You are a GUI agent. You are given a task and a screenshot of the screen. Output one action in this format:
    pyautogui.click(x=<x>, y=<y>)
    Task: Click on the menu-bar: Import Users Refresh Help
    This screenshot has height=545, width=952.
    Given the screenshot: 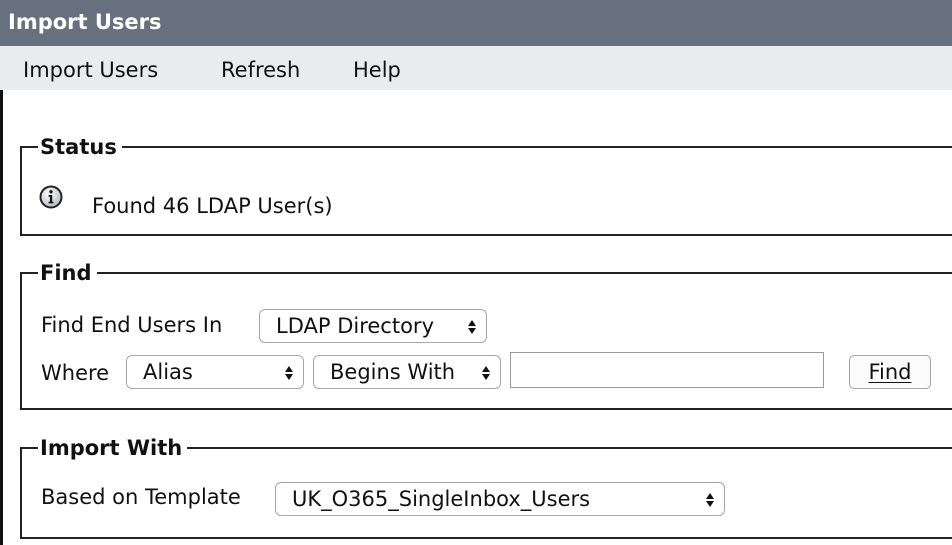 What is the action you would take?
    pyautogui.click(x=476, y=68)
    